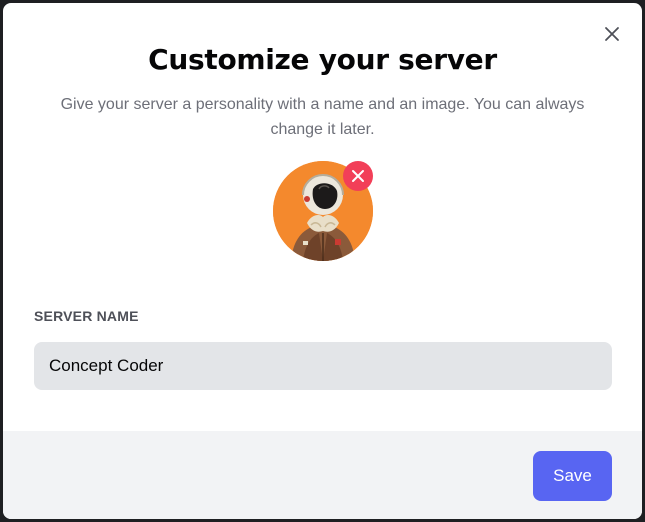  I want to click on server-icon-upload, so click(323, 211).